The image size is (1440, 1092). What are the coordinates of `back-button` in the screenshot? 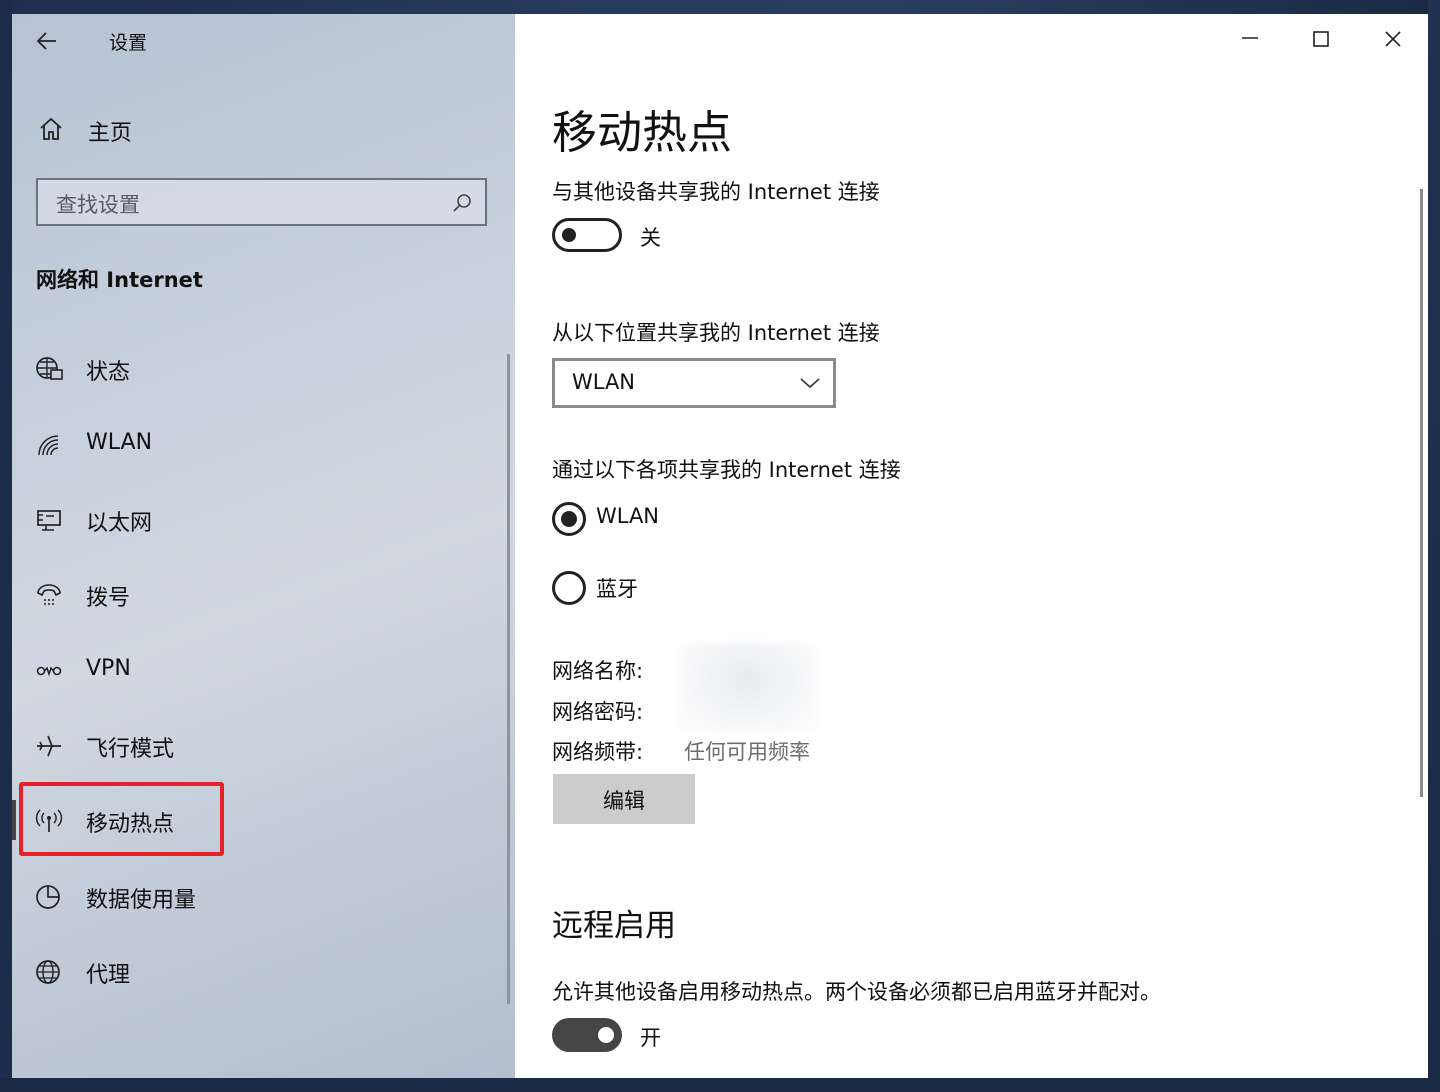 It's located at (49, 43).